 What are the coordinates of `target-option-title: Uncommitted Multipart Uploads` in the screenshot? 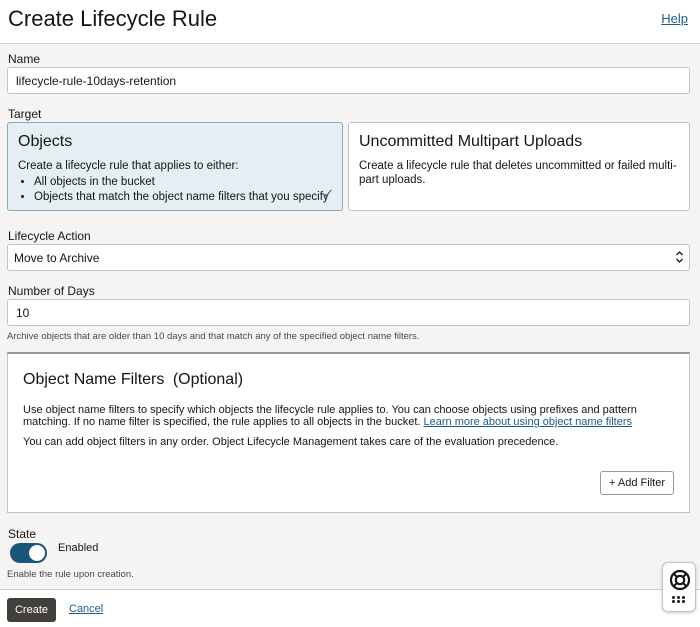 It's located at (471, 141).